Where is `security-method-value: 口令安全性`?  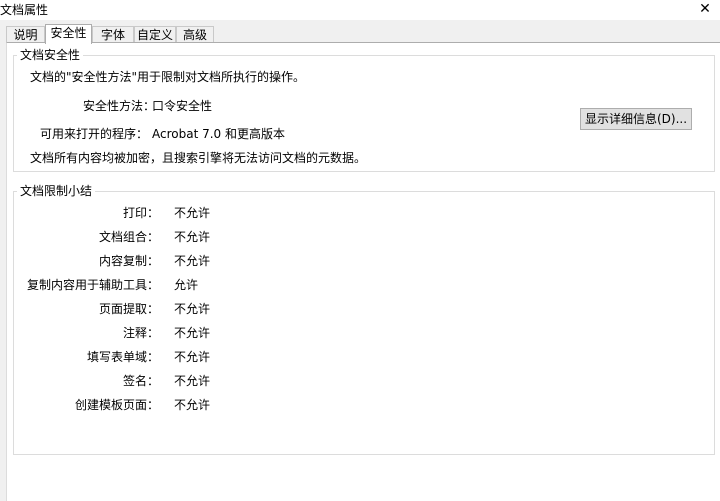 security-method-value: 口令安全性 is located at coordinates (182, 106).